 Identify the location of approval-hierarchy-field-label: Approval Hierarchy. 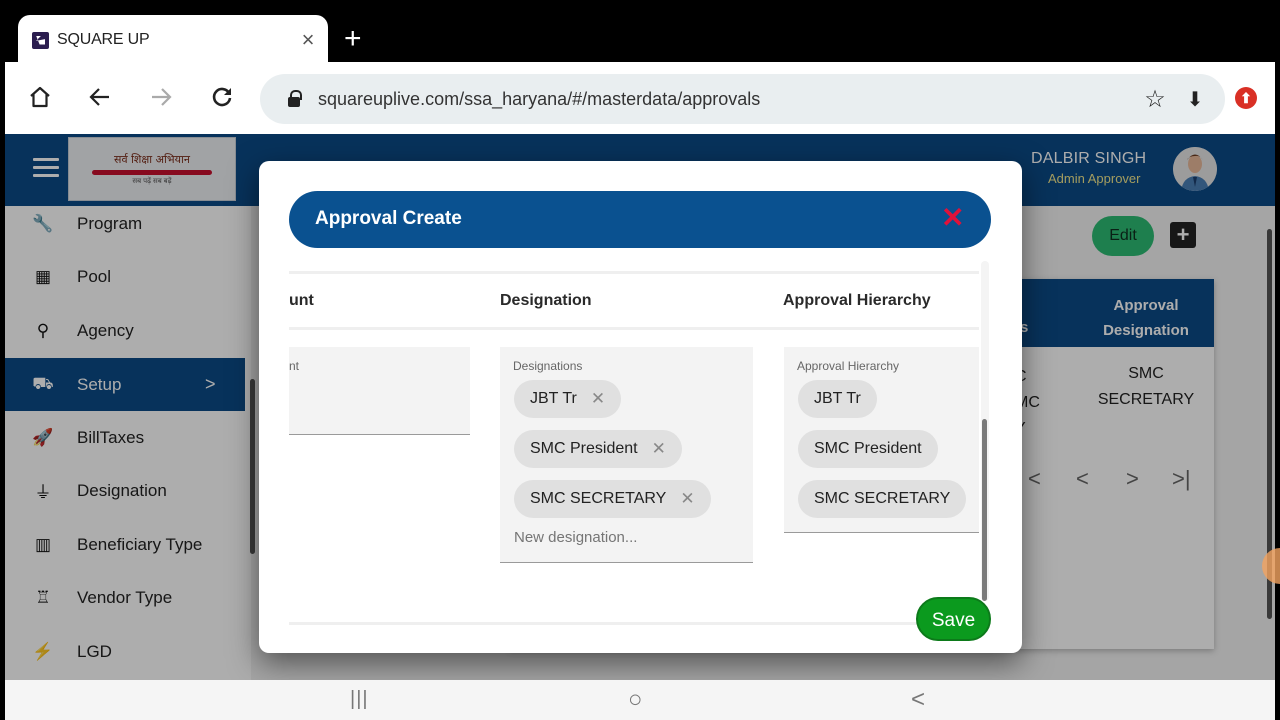
(848, 366).